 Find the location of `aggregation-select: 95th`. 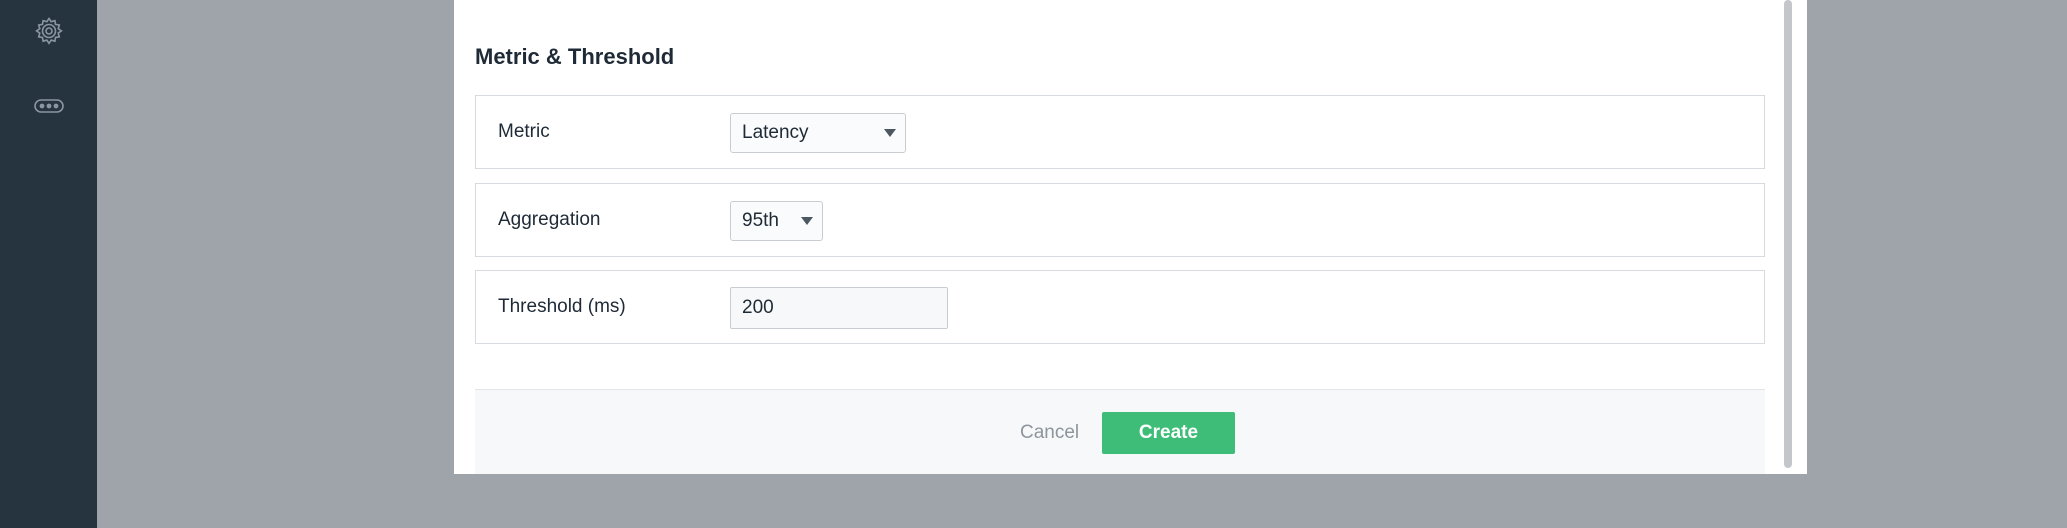

aggregation-select: 95th is located at coordinates (776, 221).